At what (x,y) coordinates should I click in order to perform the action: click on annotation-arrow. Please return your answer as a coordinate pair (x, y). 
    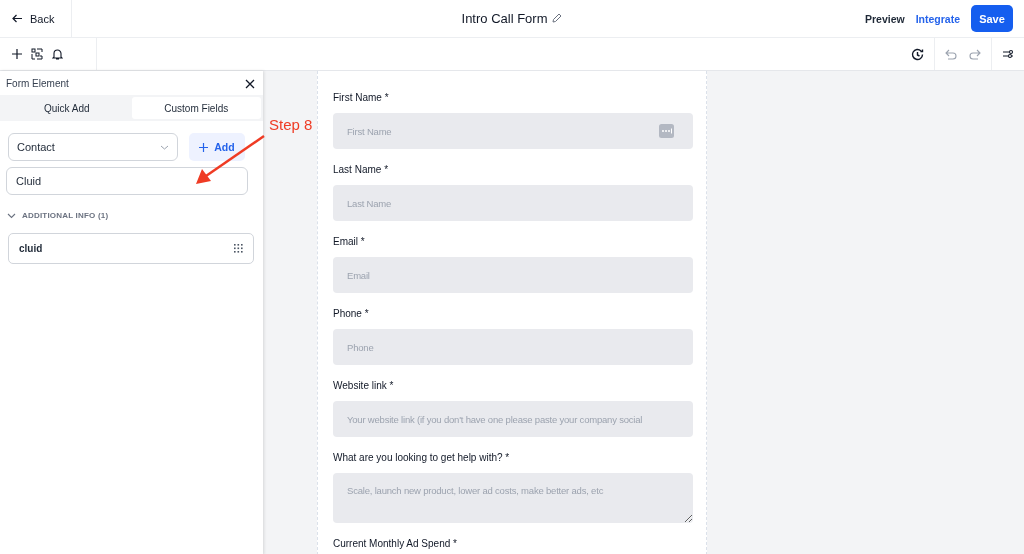
    Looking at the image, I should click on (230, 160).